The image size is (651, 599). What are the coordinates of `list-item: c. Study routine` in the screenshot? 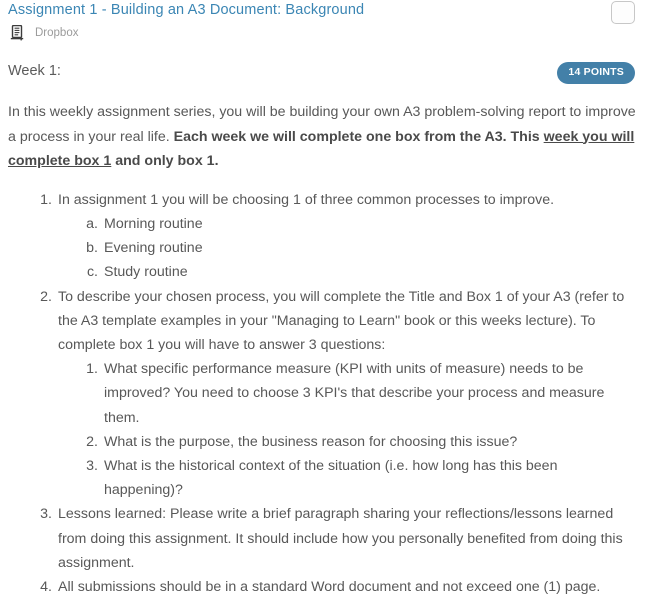 It's located at (319, 272).